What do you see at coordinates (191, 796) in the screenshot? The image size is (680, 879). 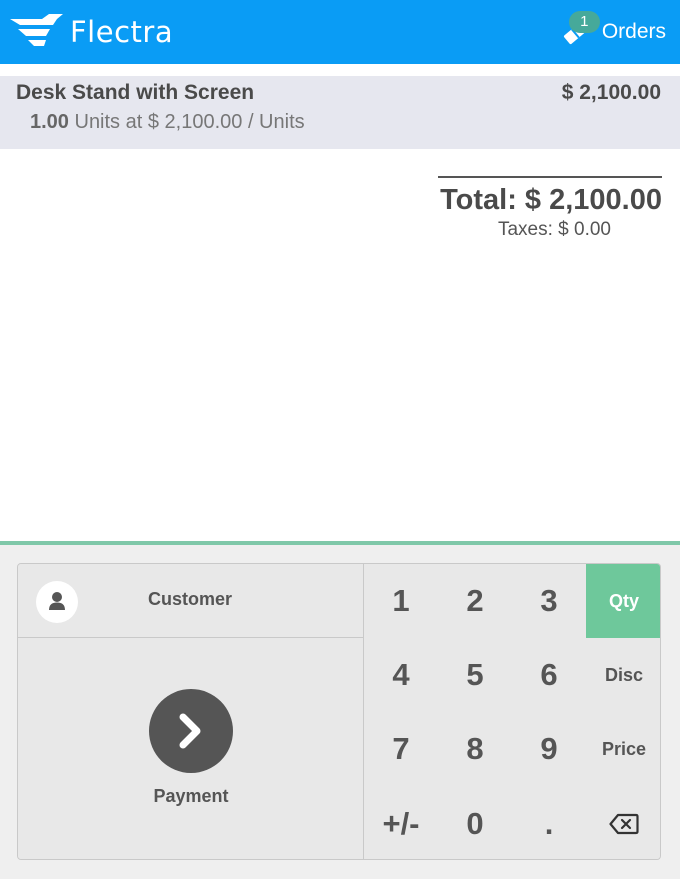 I see `payment-label: Payment` at bounding box center [191, 796].